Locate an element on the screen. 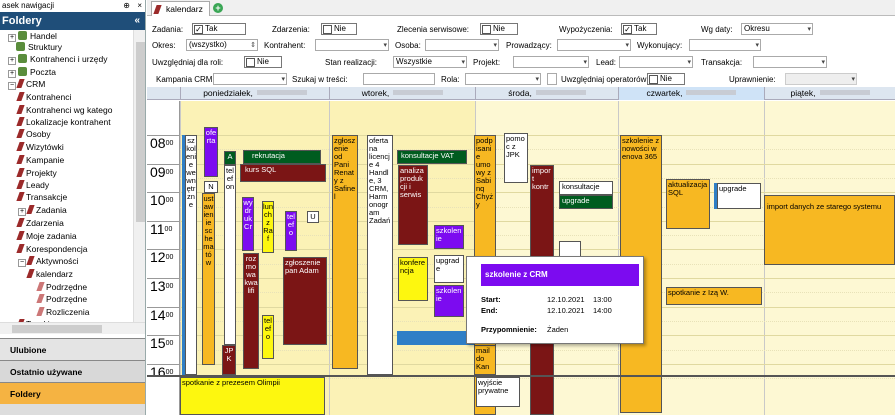 This screenshot has width=895, height=415. tree-vertical-scrollbar is located at coordinates (139, 176).